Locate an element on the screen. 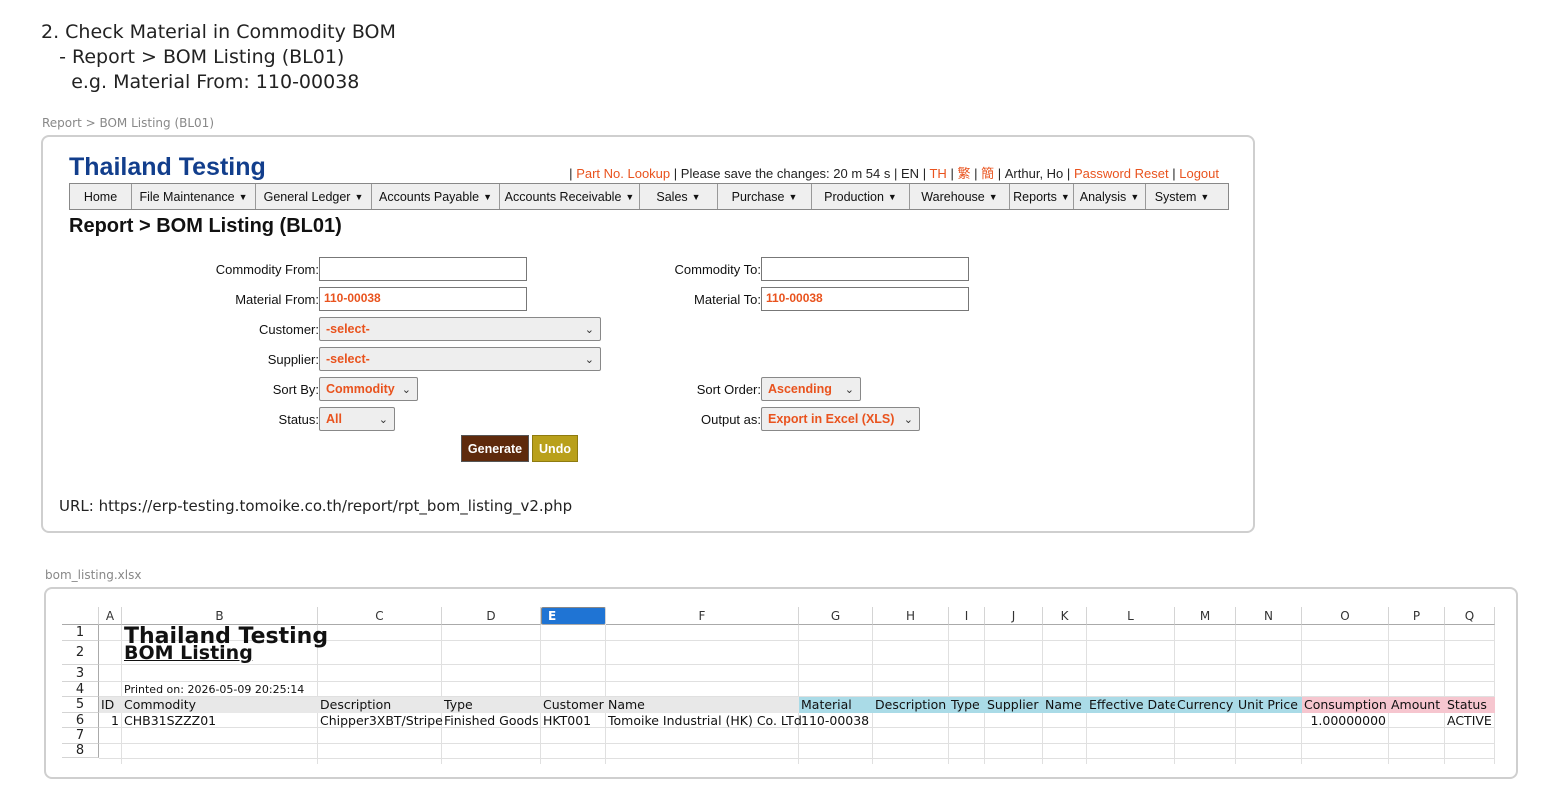 The image size is (1544, 806). column-header-c: C is located at coordinates (380, 616).